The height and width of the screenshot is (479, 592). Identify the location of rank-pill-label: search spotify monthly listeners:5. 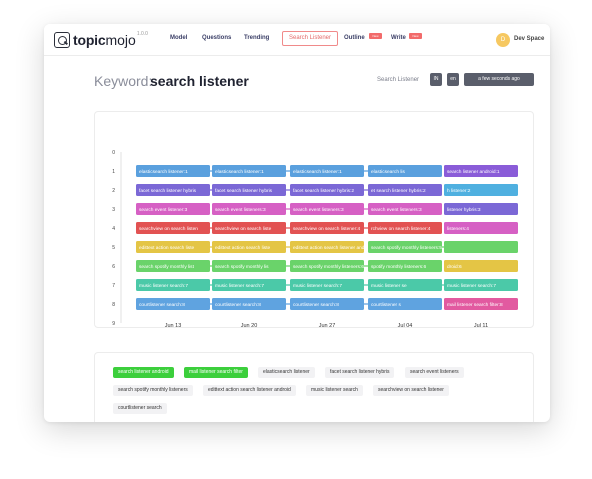
(406, 248).